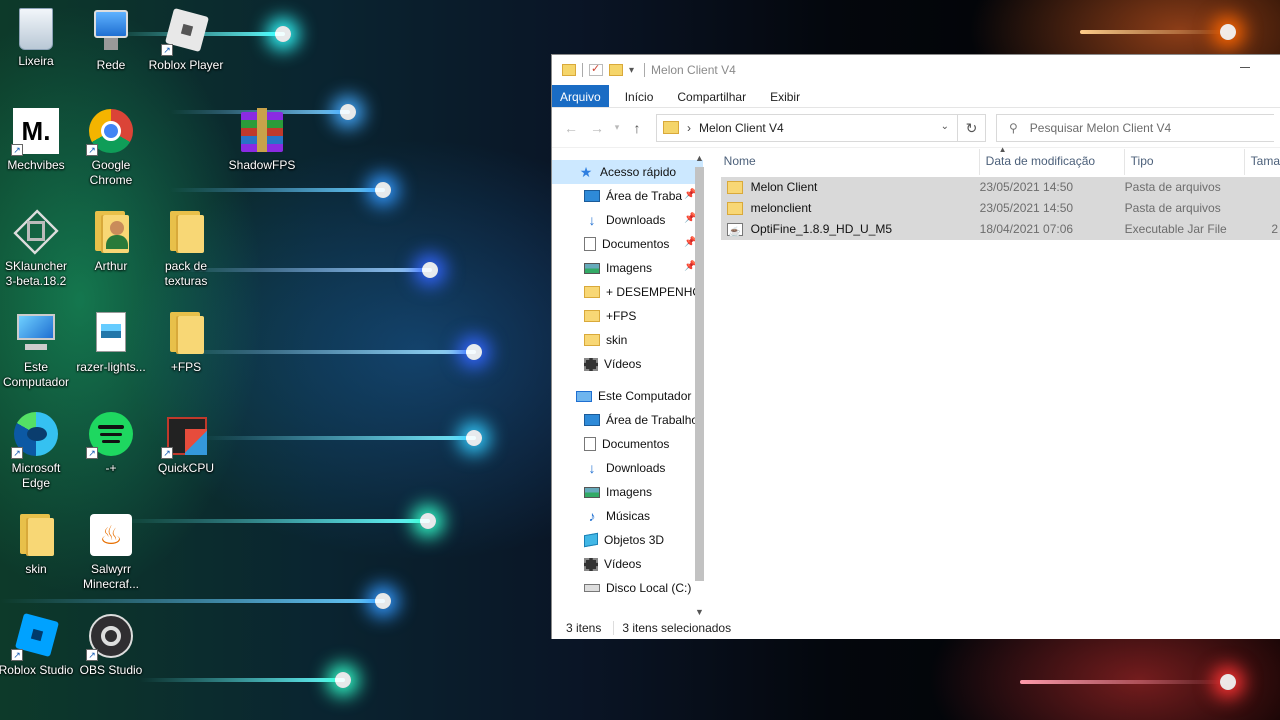  I want to click on desktop-icon-google-chrome: ↗ Google Chrome, so click(111, 148).